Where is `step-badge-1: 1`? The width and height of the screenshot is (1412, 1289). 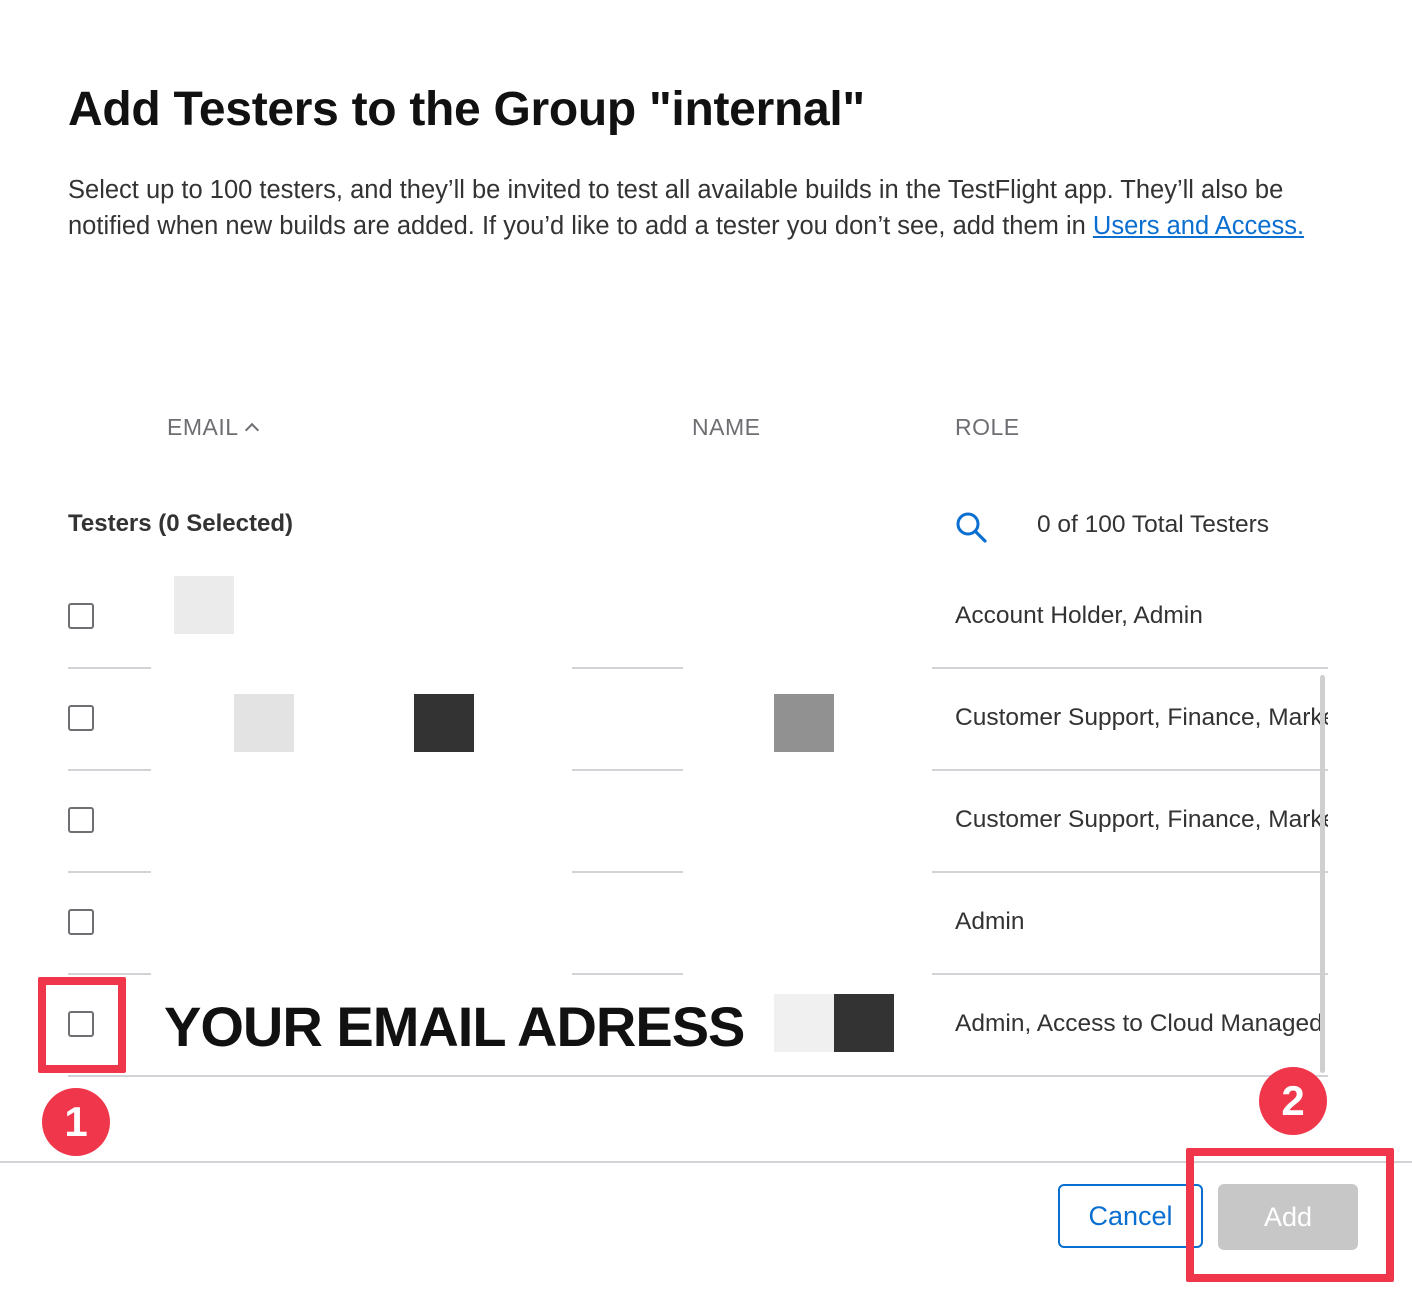 step-badge-1: 1 is located at coordinates (76, 1122).